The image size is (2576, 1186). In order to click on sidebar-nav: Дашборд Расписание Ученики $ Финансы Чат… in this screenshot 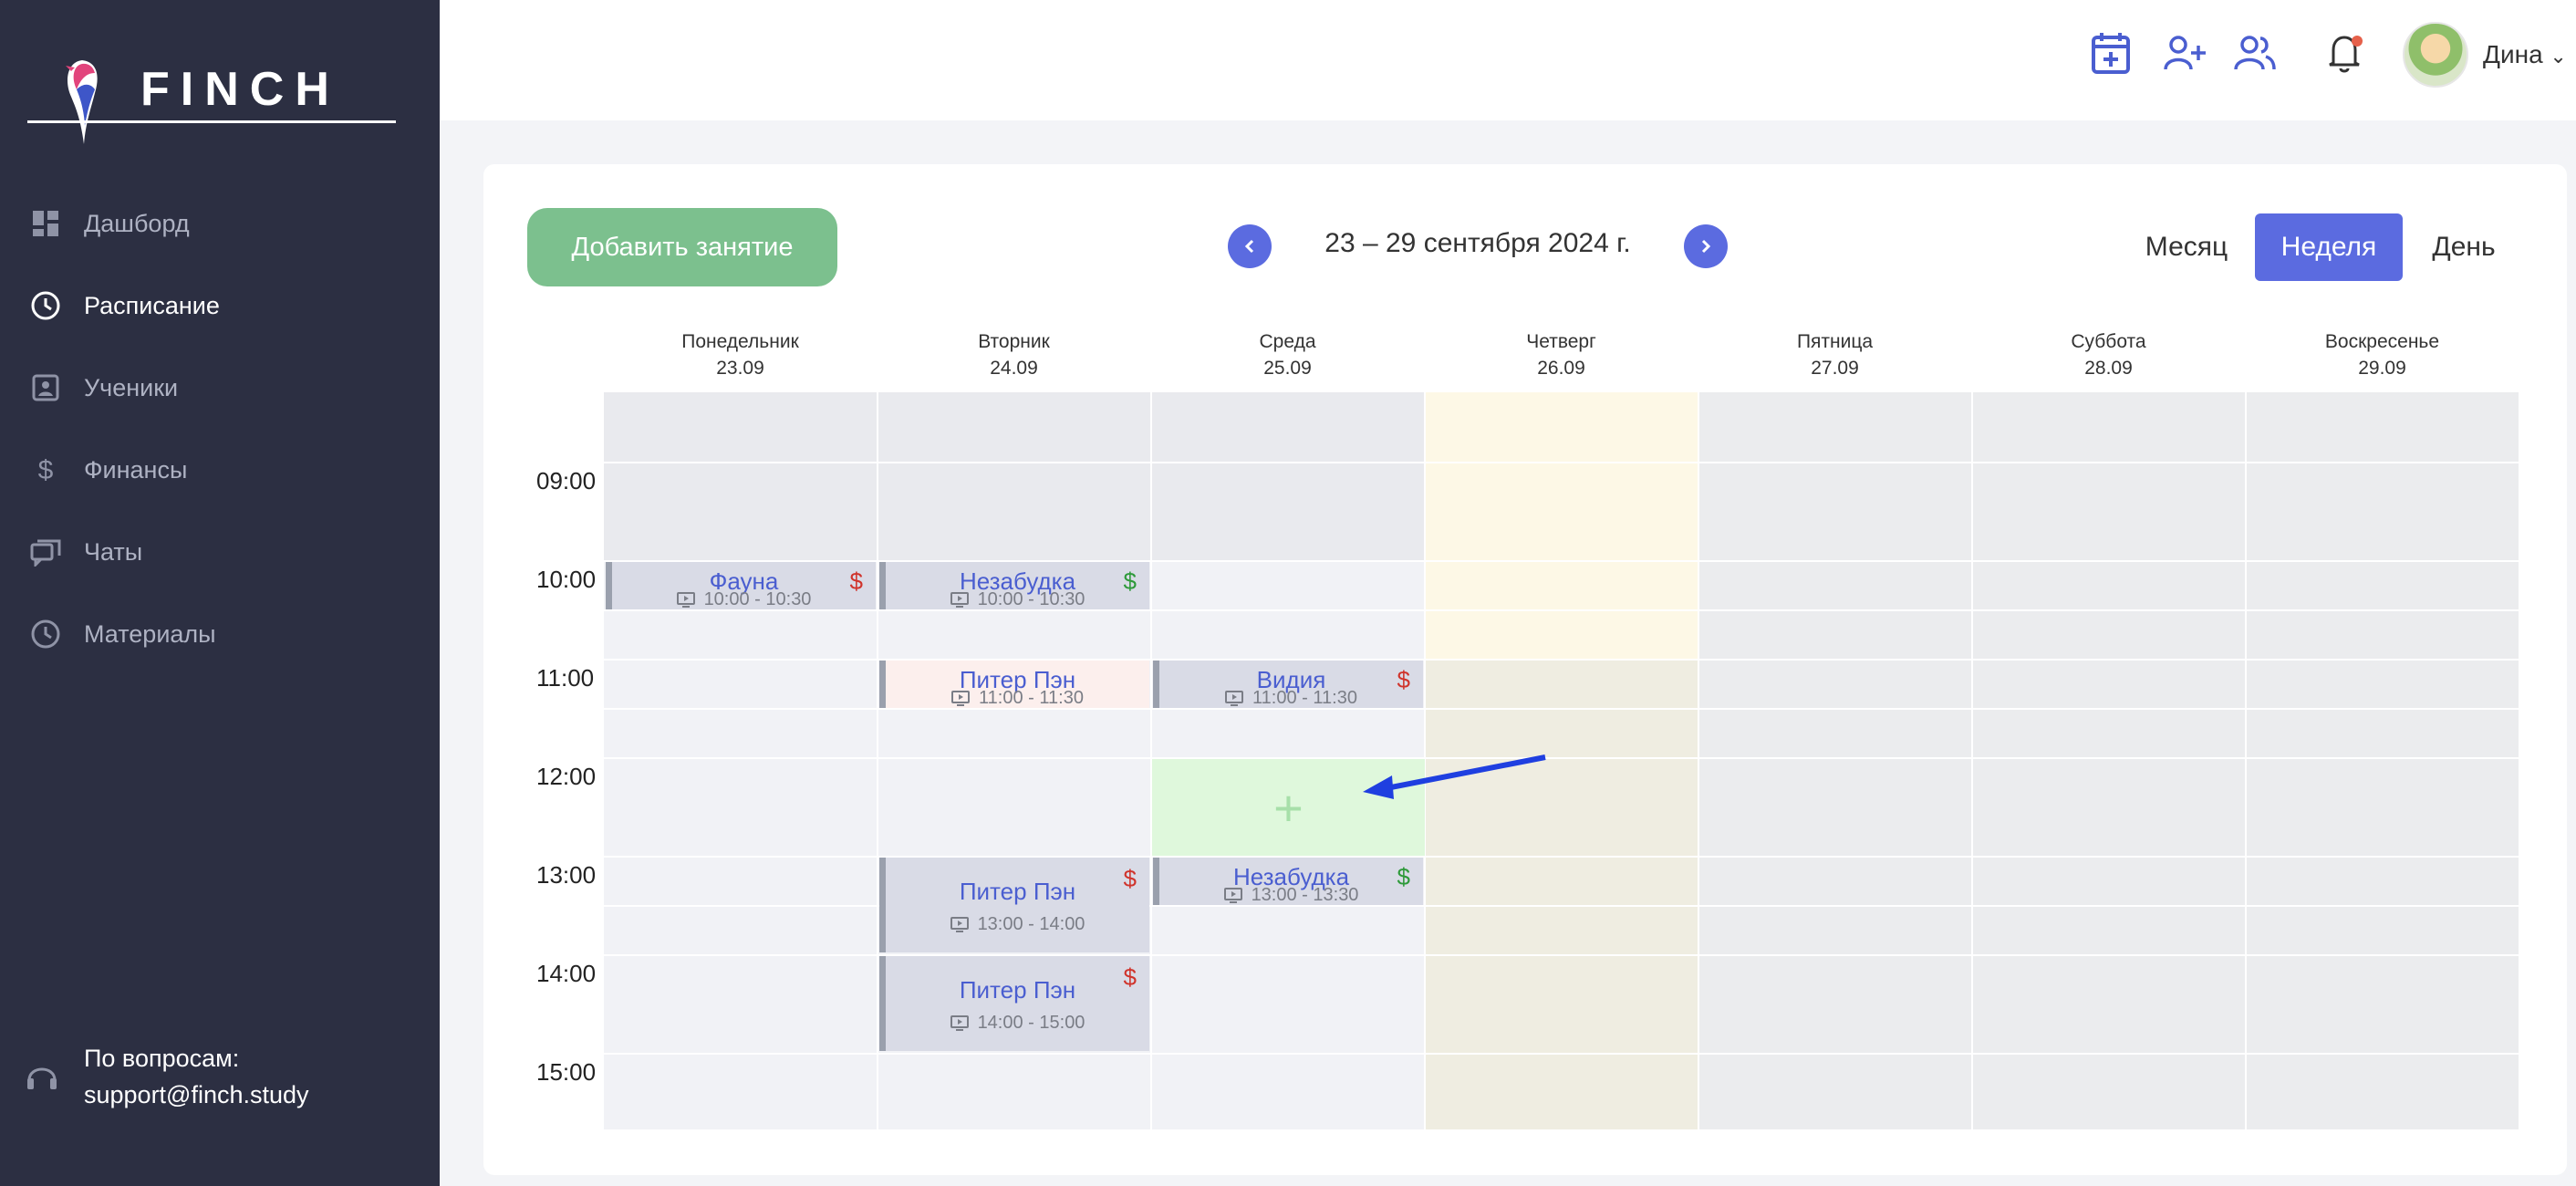, I will do `click(220, 428)`.